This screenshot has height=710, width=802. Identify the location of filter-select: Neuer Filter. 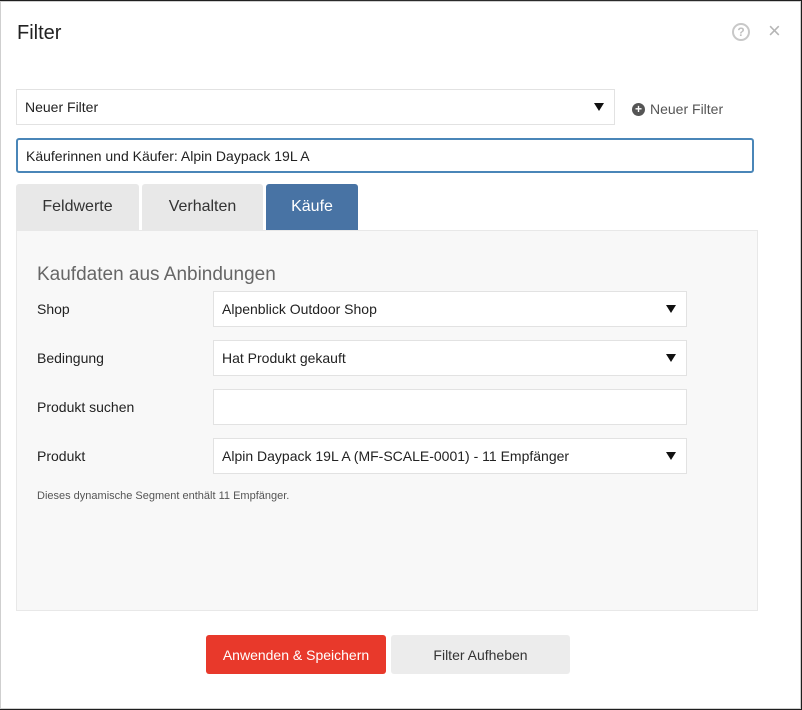
(315, 107).